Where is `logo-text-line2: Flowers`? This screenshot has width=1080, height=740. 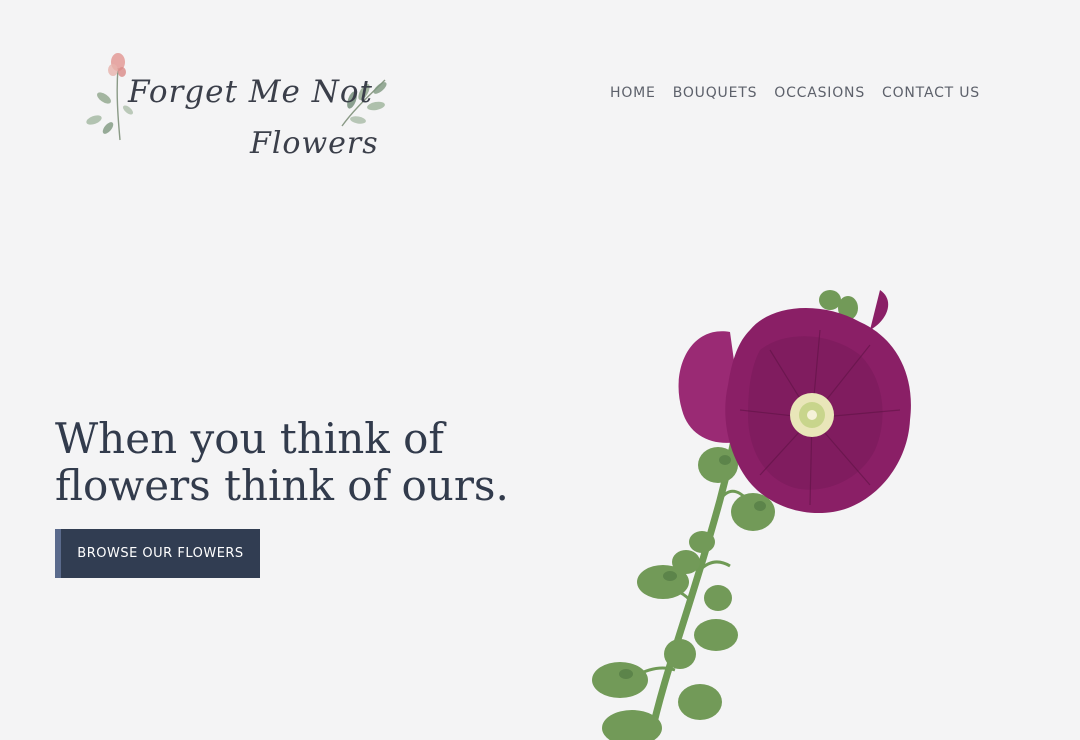 logo-text-line2: Flowers is located at coordinates (314, 143).